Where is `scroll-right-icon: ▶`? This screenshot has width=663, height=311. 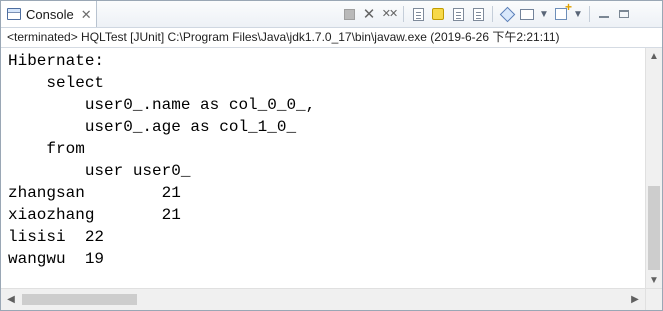 scroll-right-icon: ▶ is located at coordinates (635, 299).